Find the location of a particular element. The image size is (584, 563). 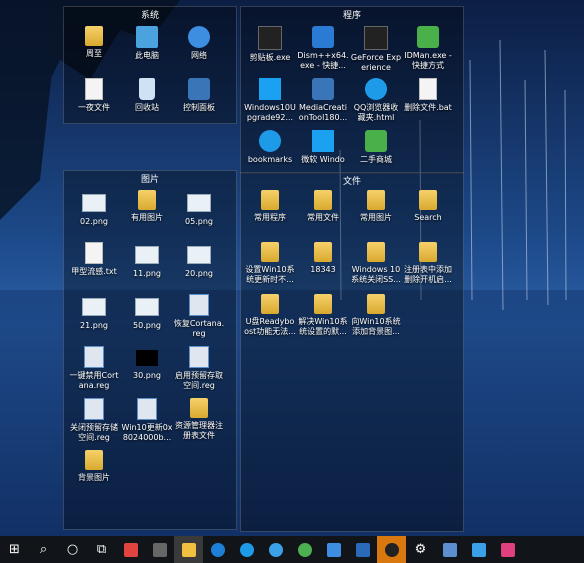

desktop-icon-18343: 18343 is located at coordinates (323, 258).